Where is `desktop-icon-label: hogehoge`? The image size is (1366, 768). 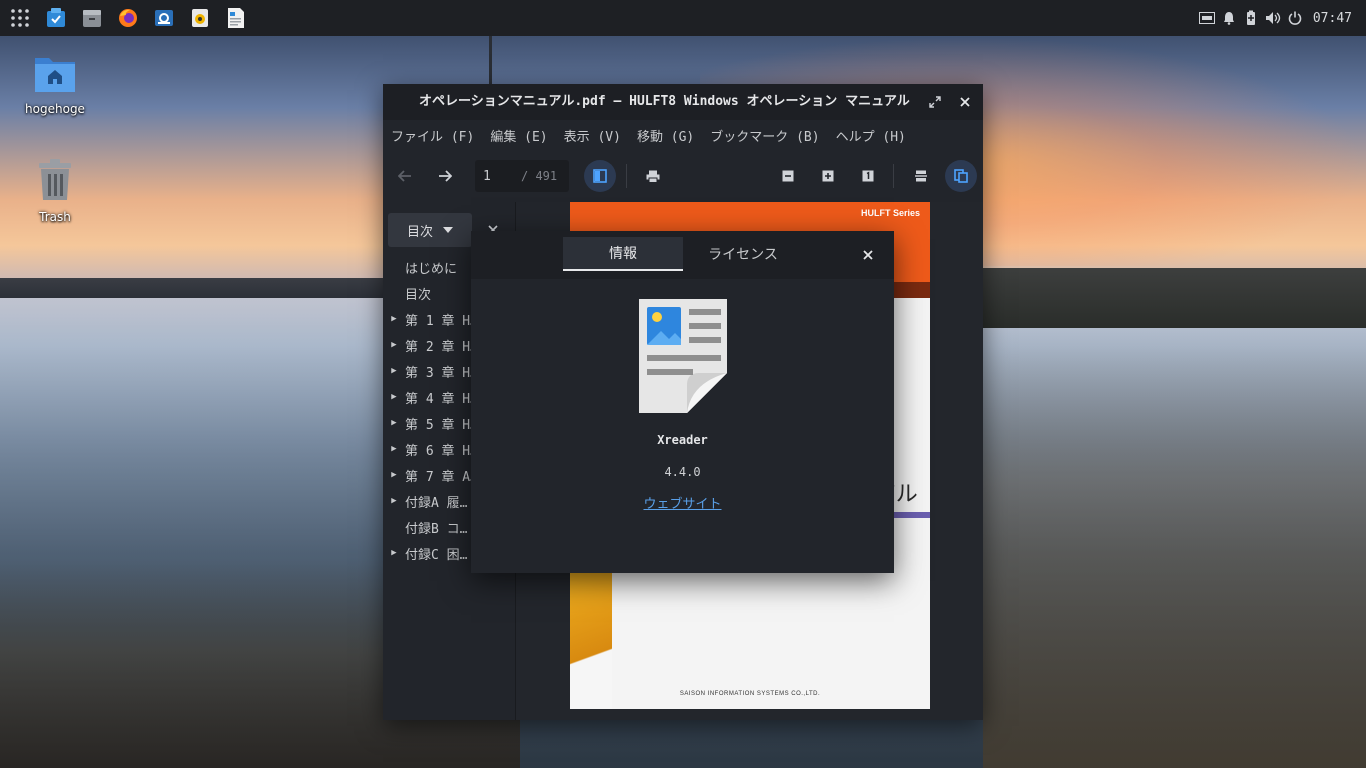 desktop-icon-label: hogehoge is located at coordinates (55, 109).